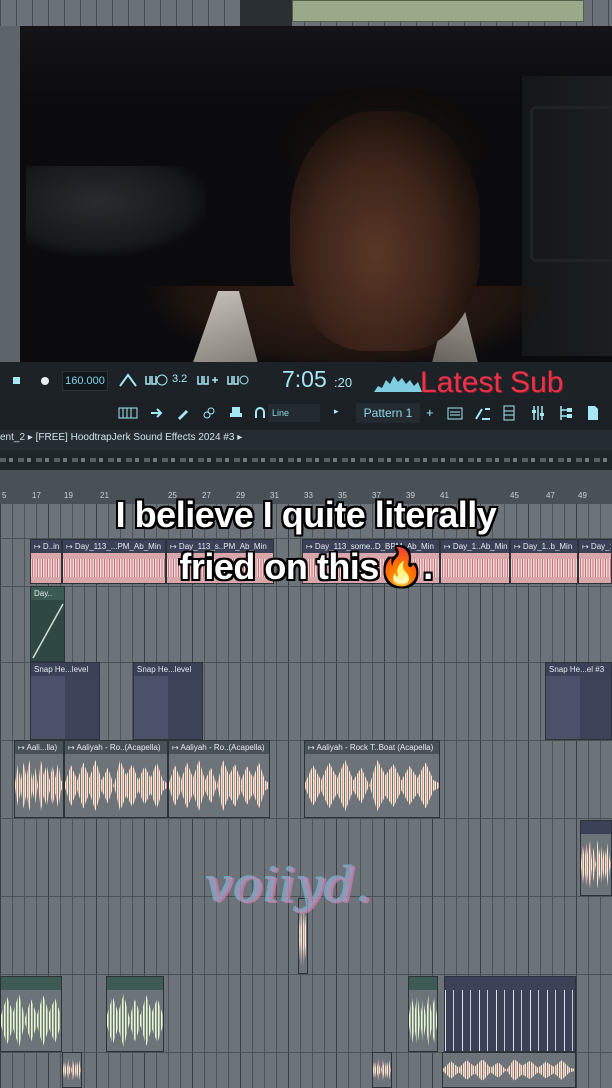 This screenshot has height=1088, width=612. Describe the element at coordinates (17, 381) in the screenshot. I see `stop-icon` at that location.